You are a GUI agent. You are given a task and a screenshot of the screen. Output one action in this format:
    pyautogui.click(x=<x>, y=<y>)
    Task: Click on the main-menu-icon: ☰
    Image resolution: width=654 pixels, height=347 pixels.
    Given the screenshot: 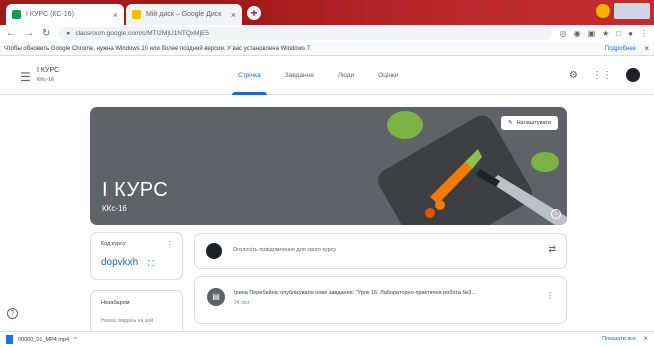 What is the action you would take?
    pyautogui.click(x=25, y=77)
    